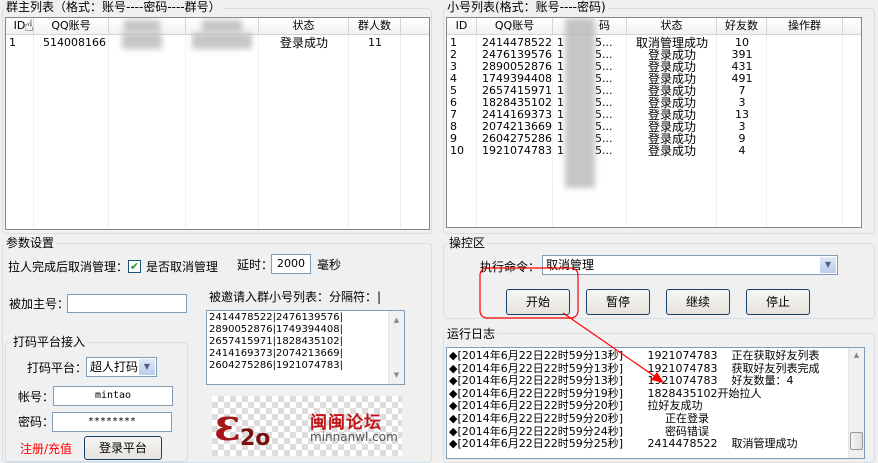 Image resolution: width=878 pixels, height=463 pixels. What do you see at coordinates (529, 293) in the screenshot?
I see `annotation-highlight-box` at bounding box center [529, 293].